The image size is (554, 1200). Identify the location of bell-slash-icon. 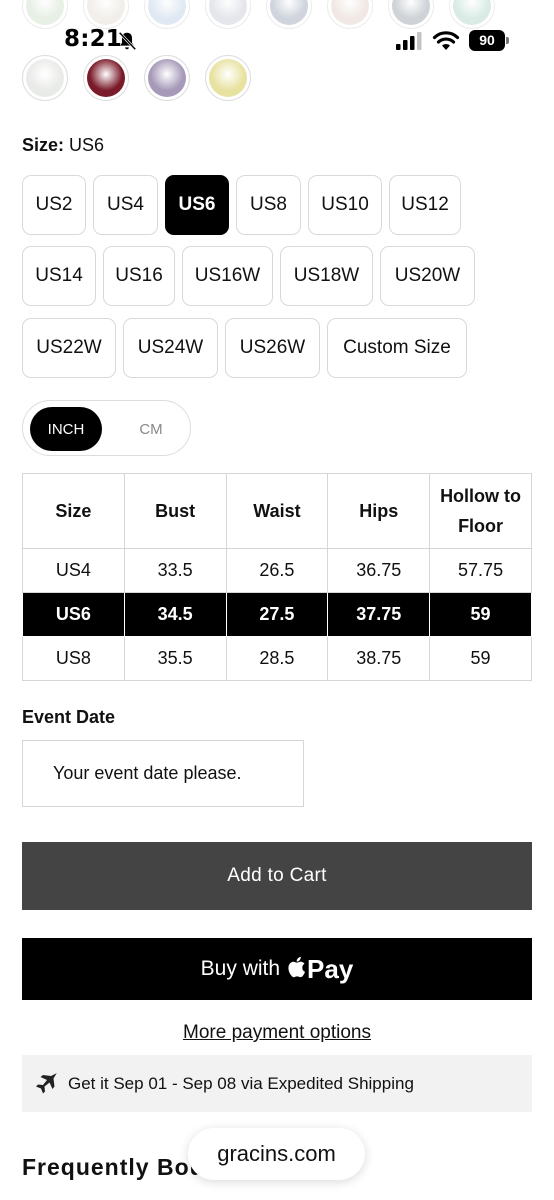
(127, 41).